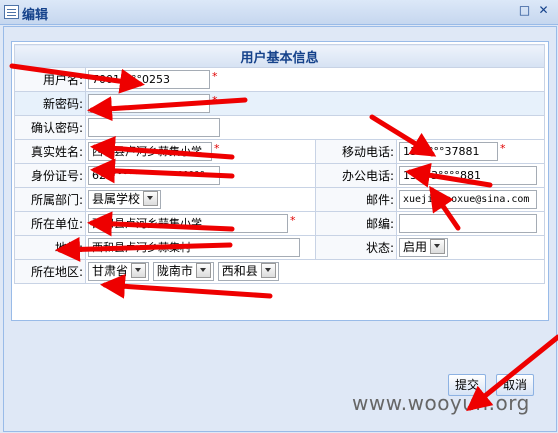  I want to click on username-label: 用户名:, so click(50, 79).